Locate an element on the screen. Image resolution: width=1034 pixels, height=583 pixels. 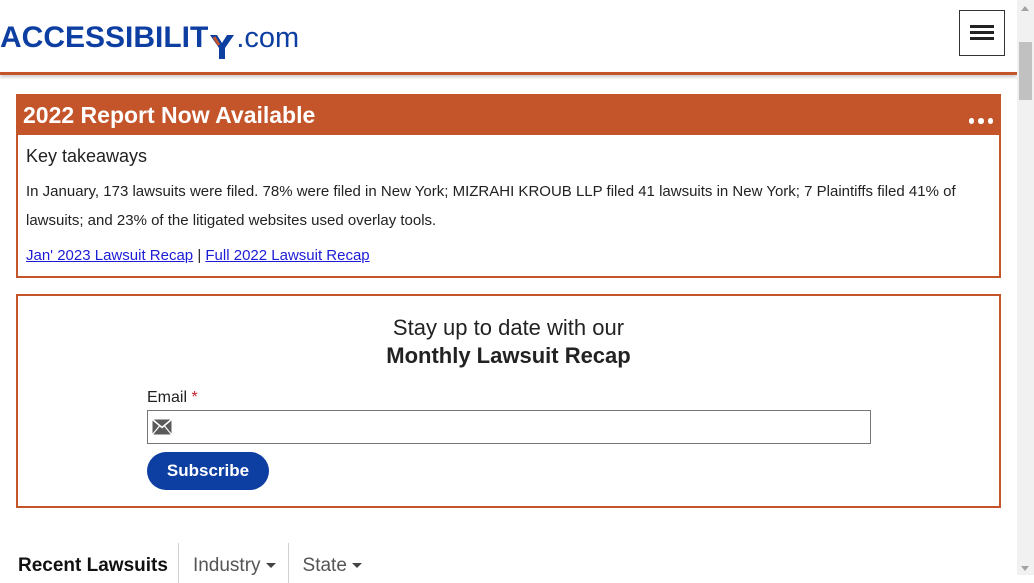
email-label: Email * is located at coordinates (172, 398).